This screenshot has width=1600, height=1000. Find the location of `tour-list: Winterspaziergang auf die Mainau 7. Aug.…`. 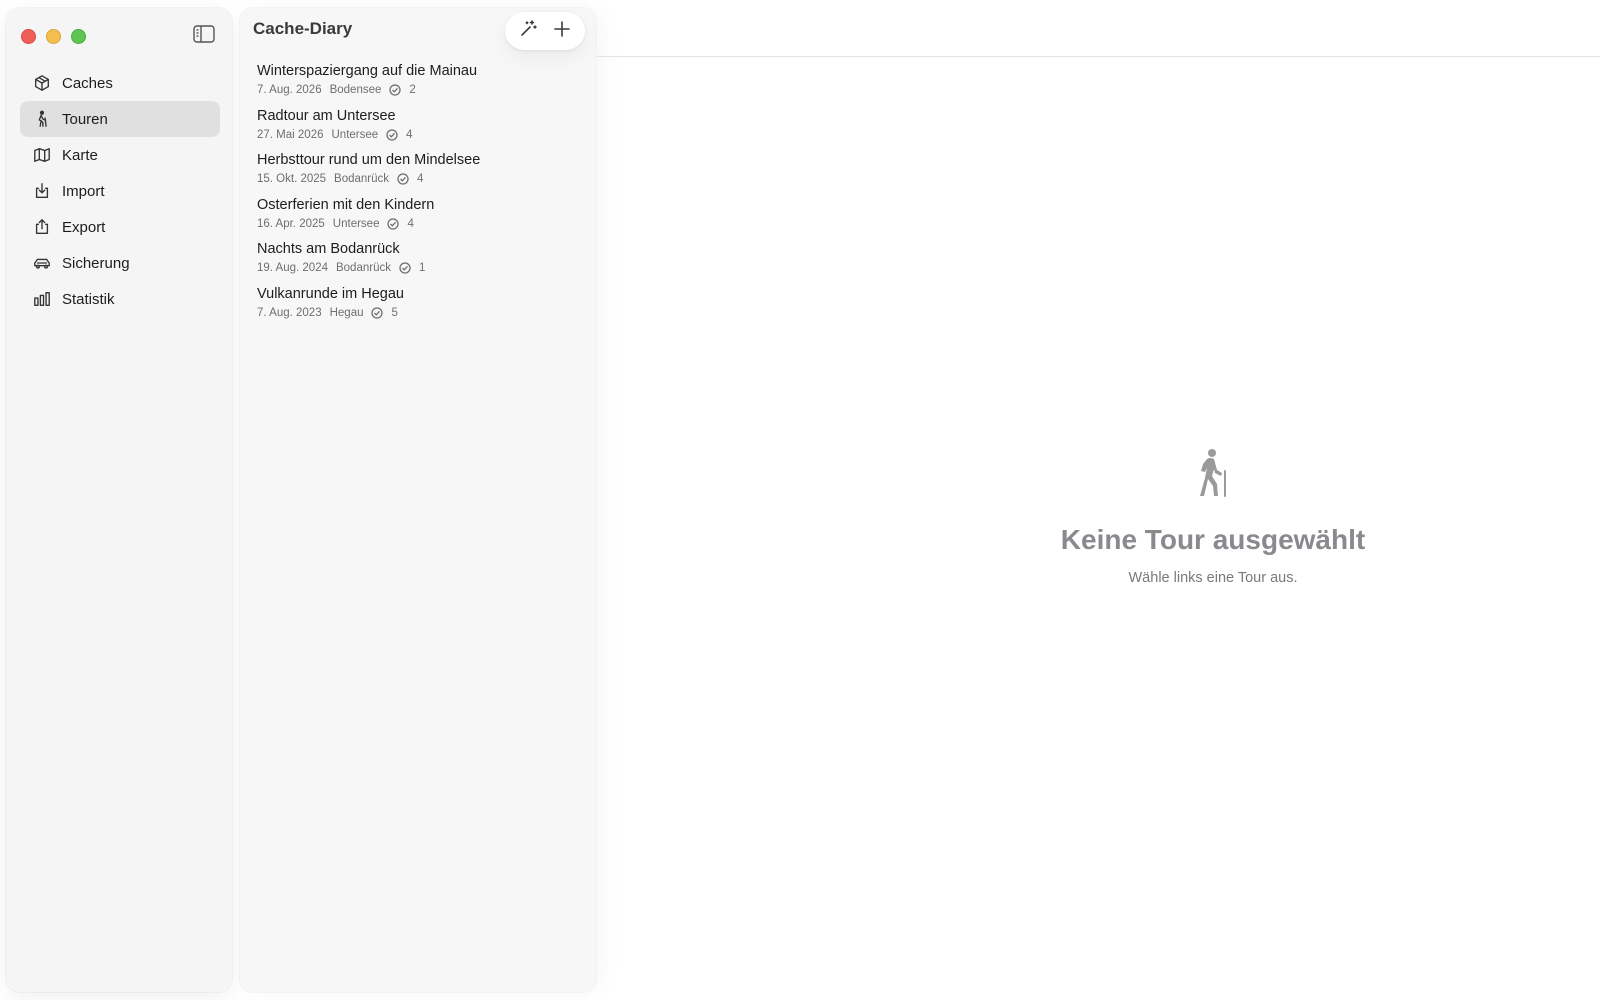

tour-list: Winterspaziergang auf die Mainau 7. Aug.… is located at coordinates (422, 196).